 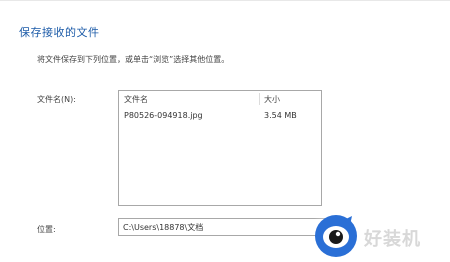 What do you see at coordinates (133, 59) in the screenshot?
I see `instruction-text: 将文件保存到下列位置，或单击“浏览”选择其他位置。` at bounding box center [133, 59].